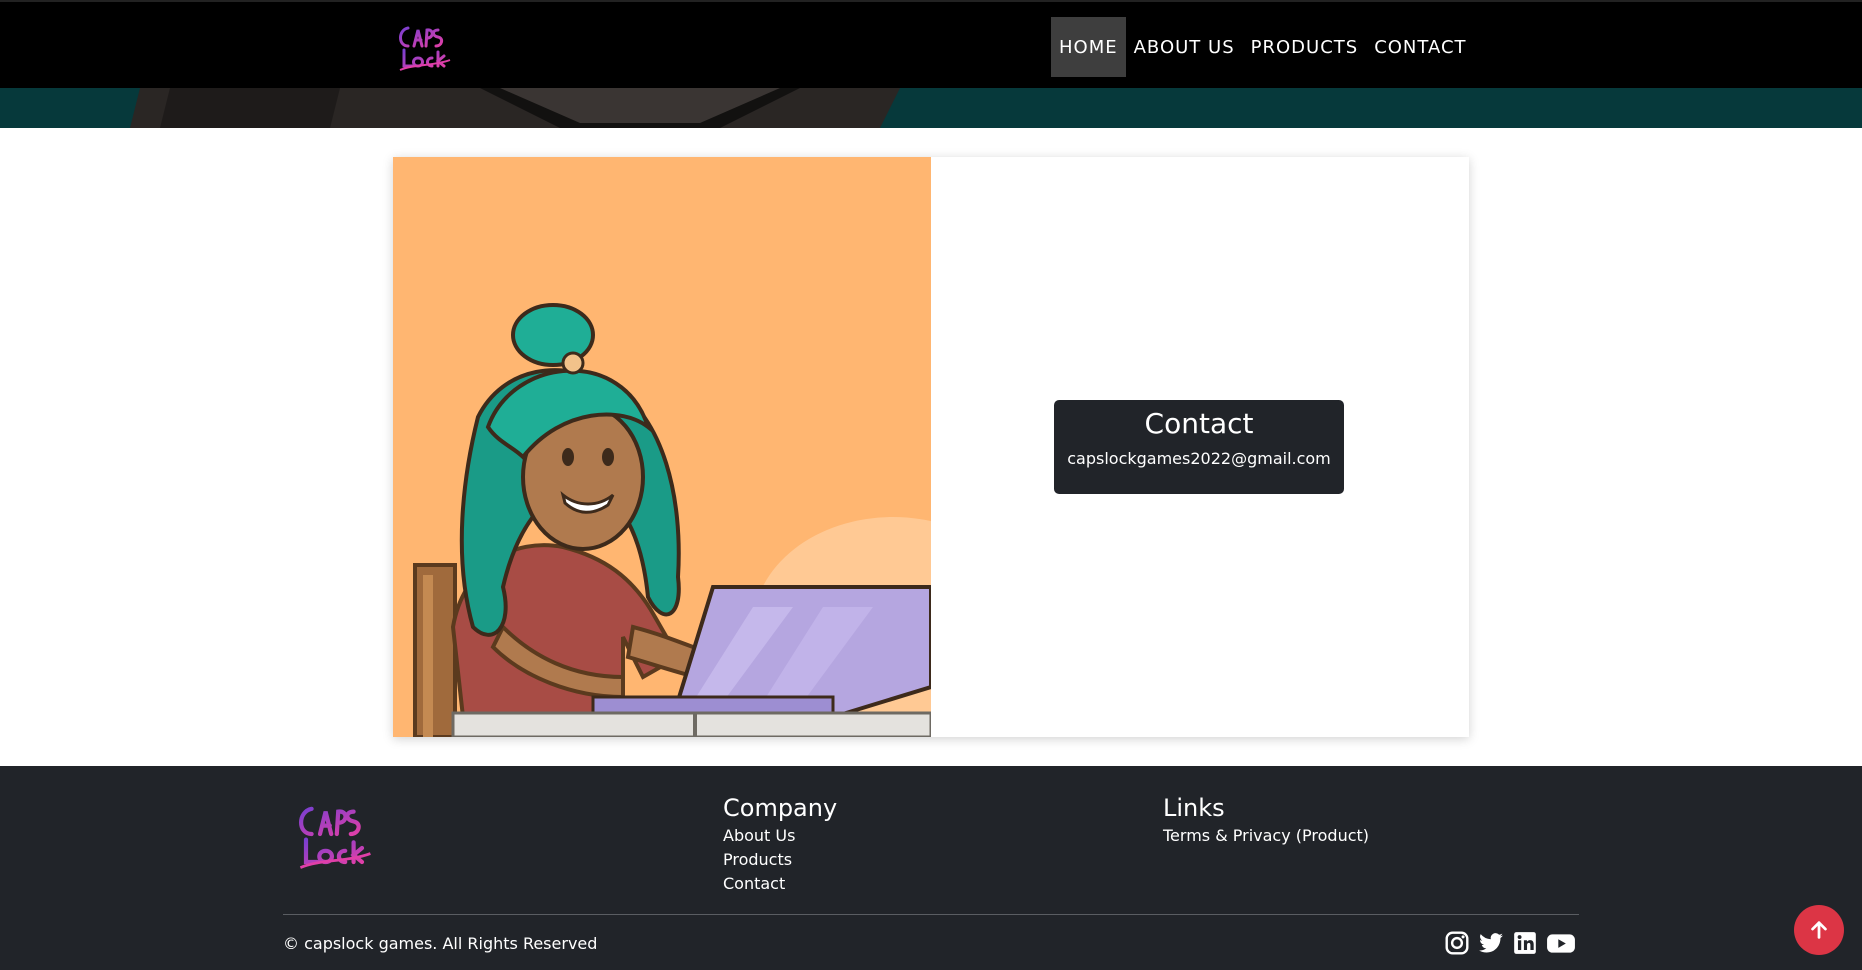 The width and height of the screenshot is (1862, 970). I want to click on nav-home: HOME, so click(1088, 47).